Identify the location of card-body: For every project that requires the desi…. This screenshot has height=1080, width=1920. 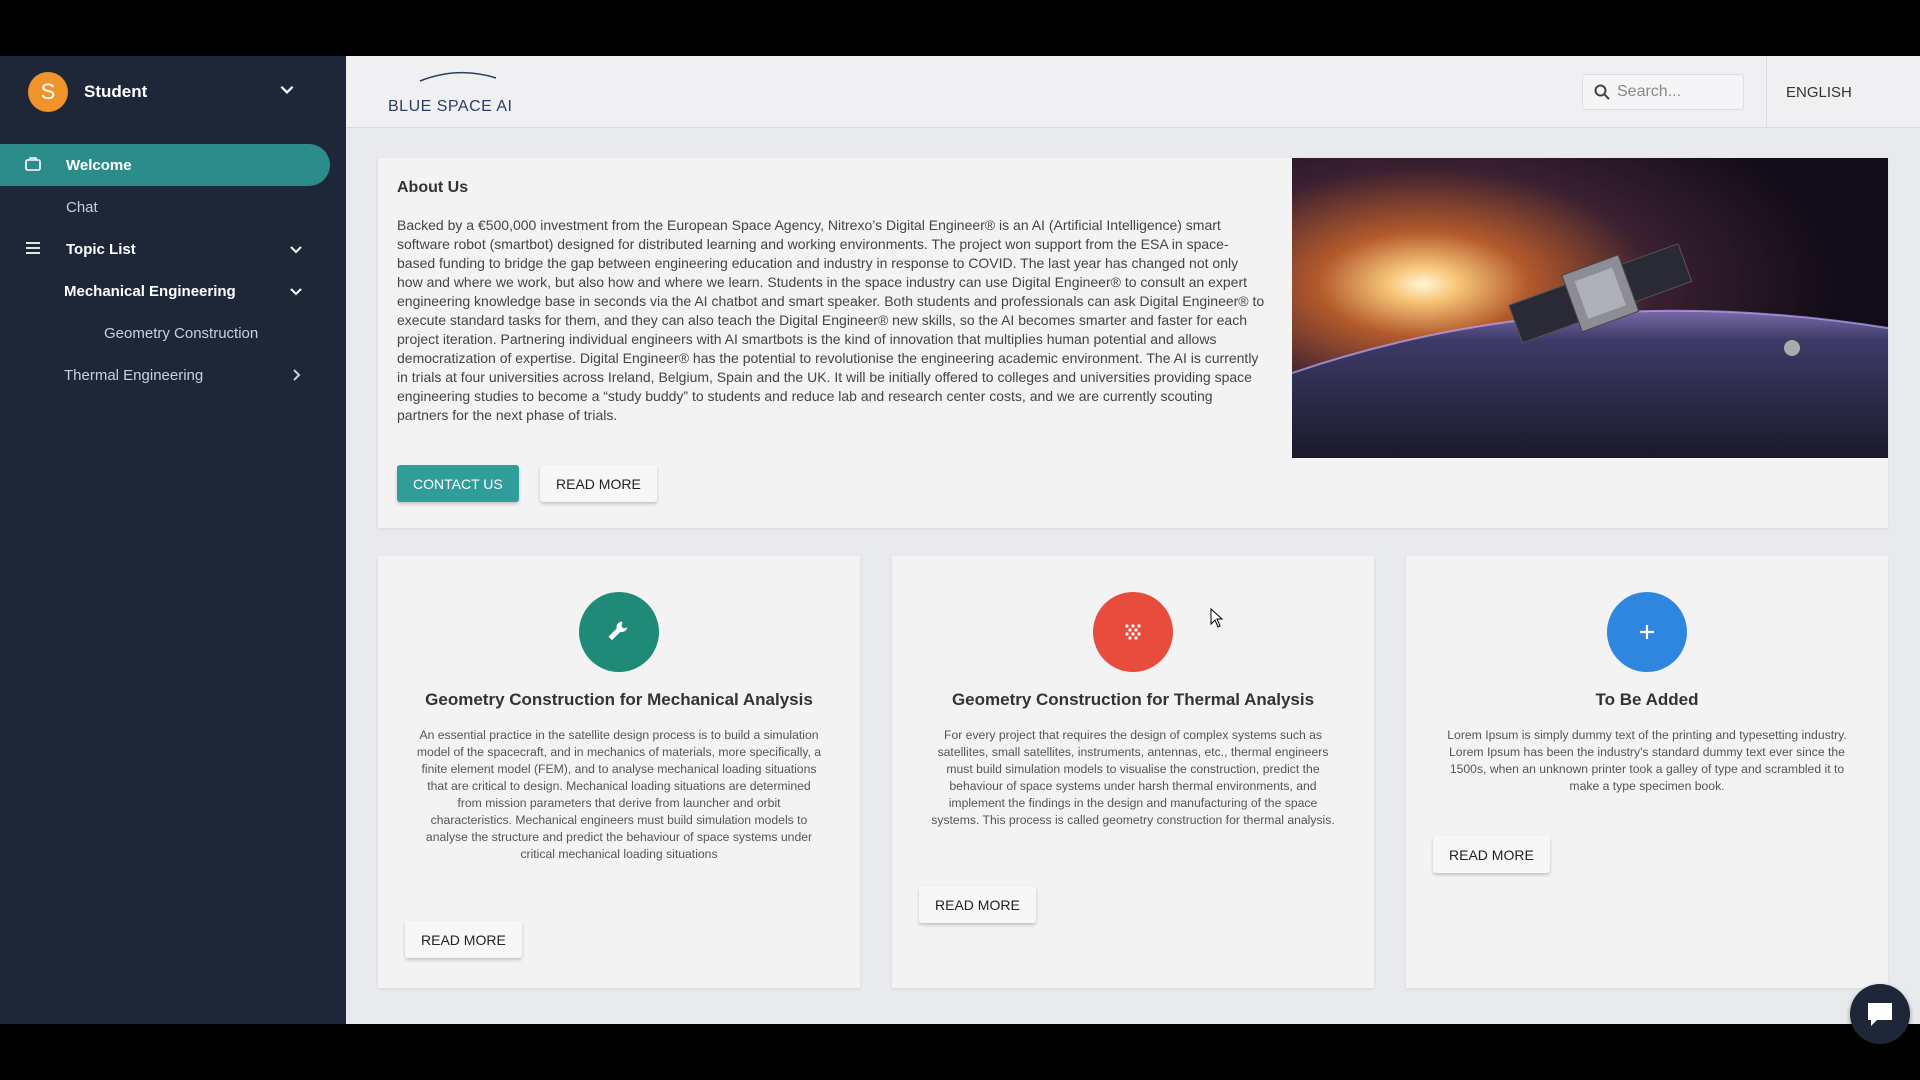
(1133, 777).